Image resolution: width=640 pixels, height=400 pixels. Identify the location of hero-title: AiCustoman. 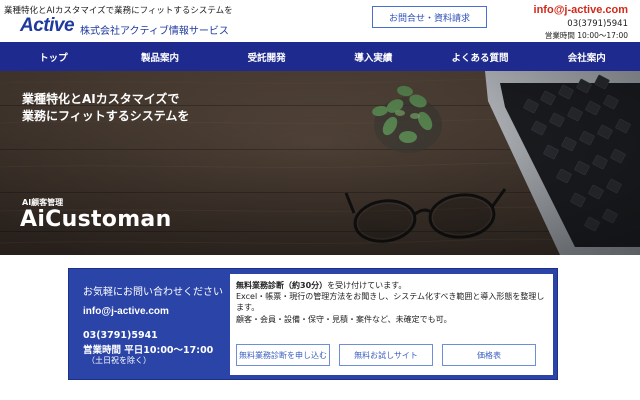
(96, 219).